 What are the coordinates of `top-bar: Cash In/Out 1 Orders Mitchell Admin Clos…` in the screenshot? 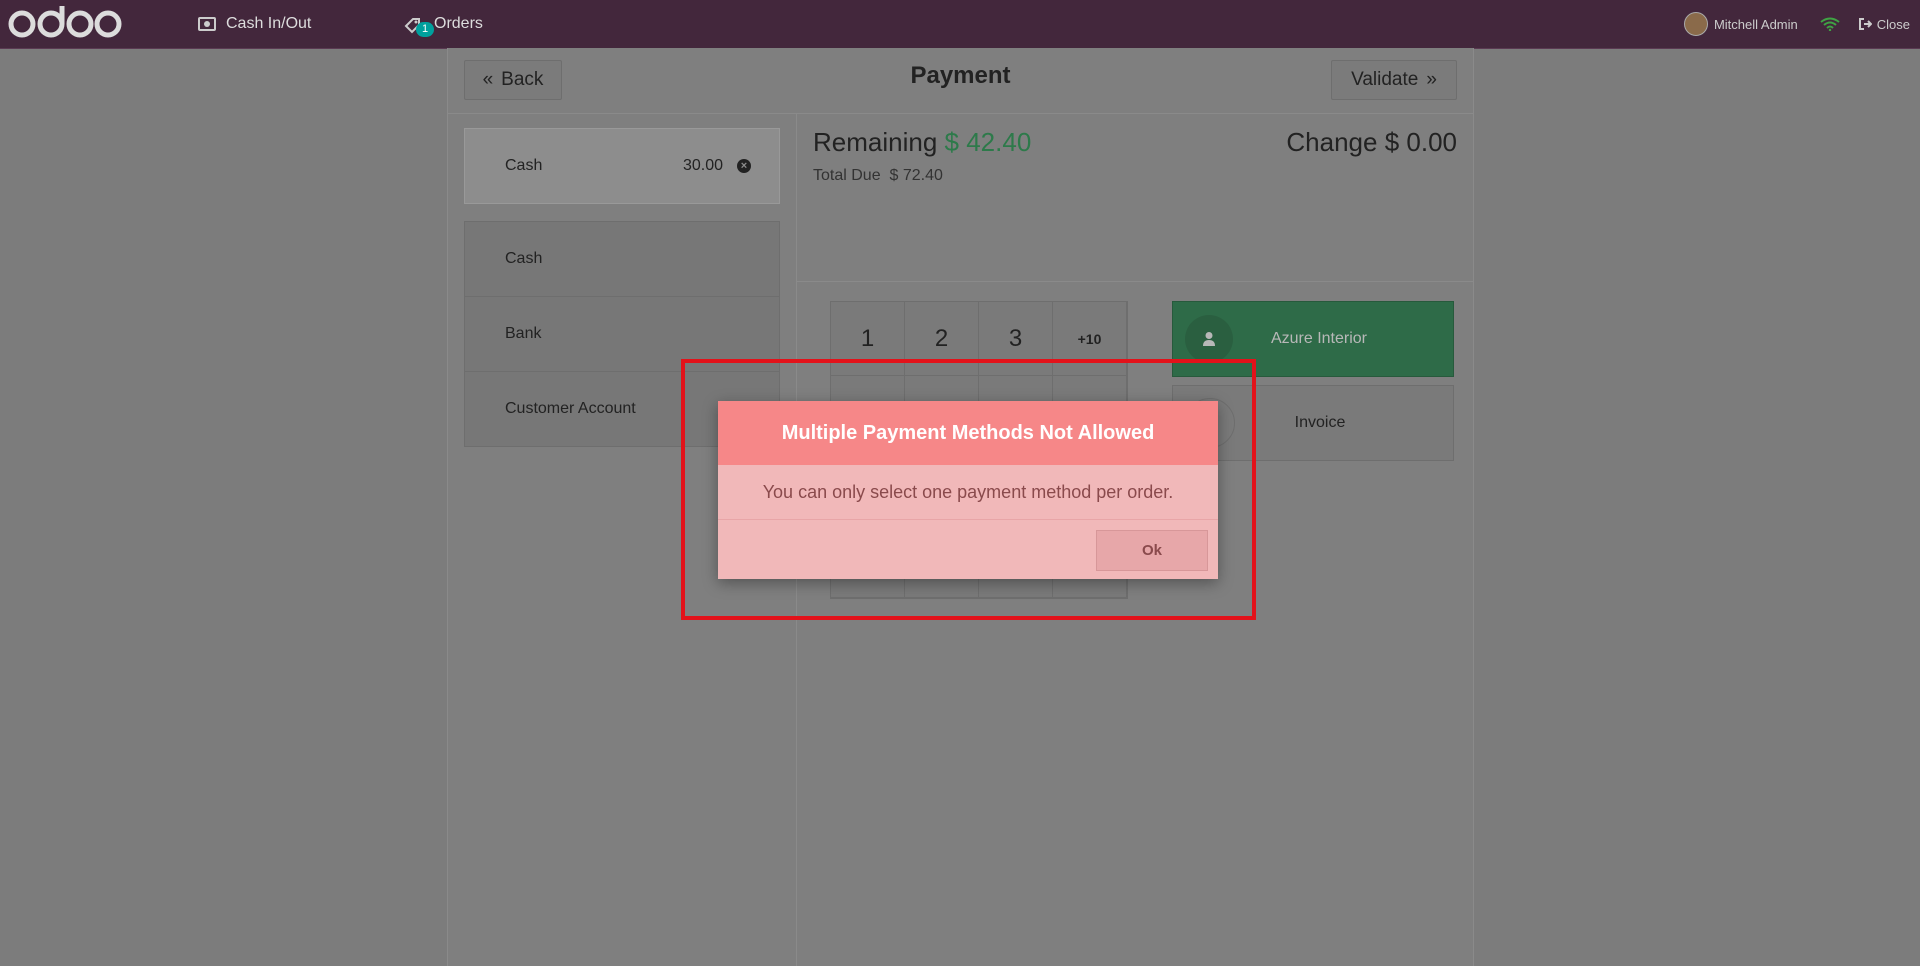 It's located at (960, 24).